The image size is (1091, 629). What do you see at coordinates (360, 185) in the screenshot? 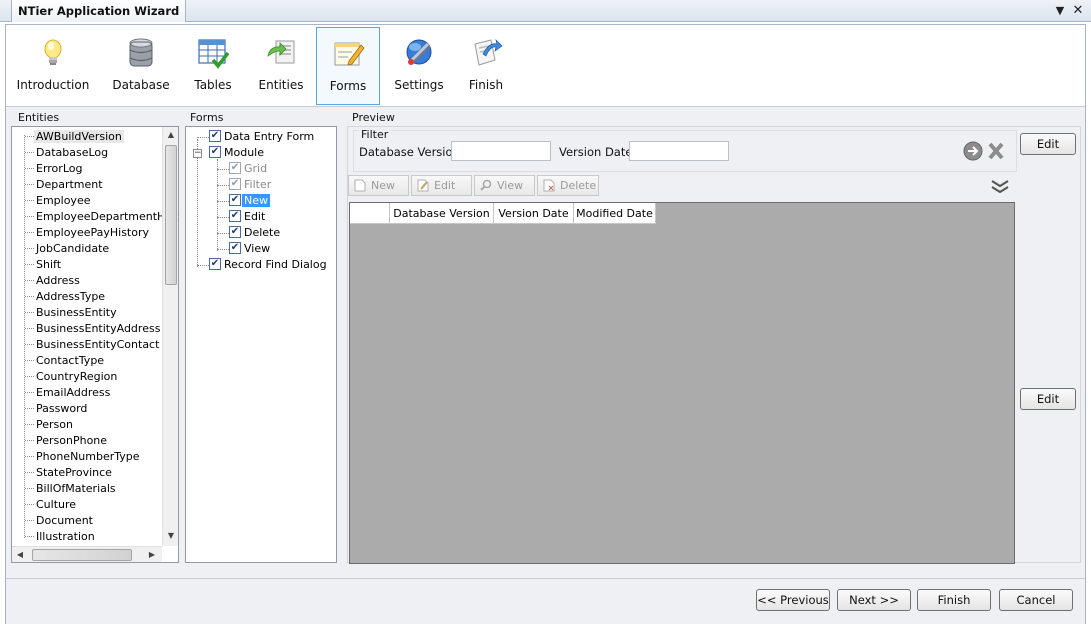
I see `new-document-icon` at bounding box center [360, 185].